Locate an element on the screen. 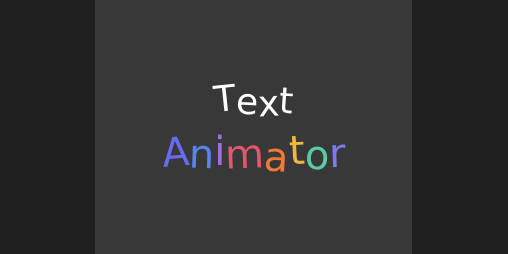 Image resolution: width=508 pixels, height=254 pixels. animator-letter-8: r is located at coordinates (337, 154).